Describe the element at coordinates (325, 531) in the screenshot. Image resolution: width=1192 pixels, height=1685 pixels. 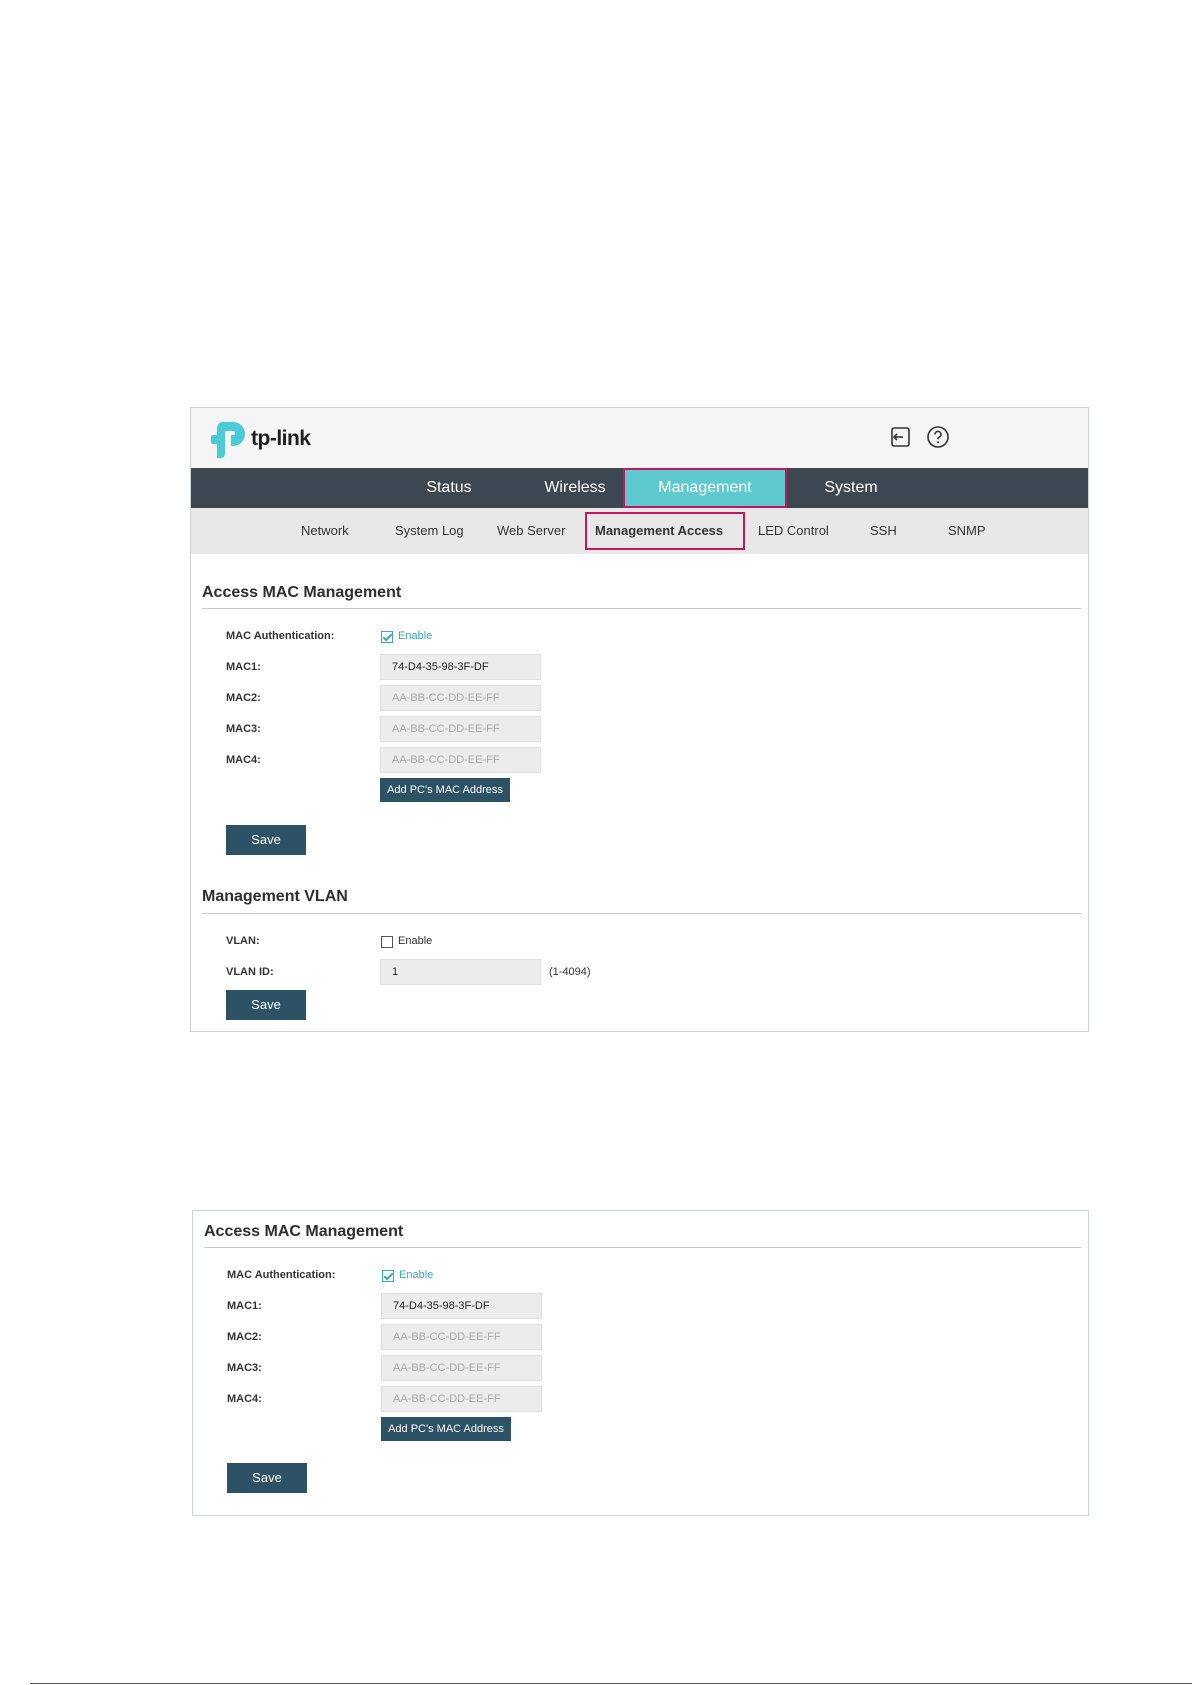
I see `subtab-network: Network` at that location.